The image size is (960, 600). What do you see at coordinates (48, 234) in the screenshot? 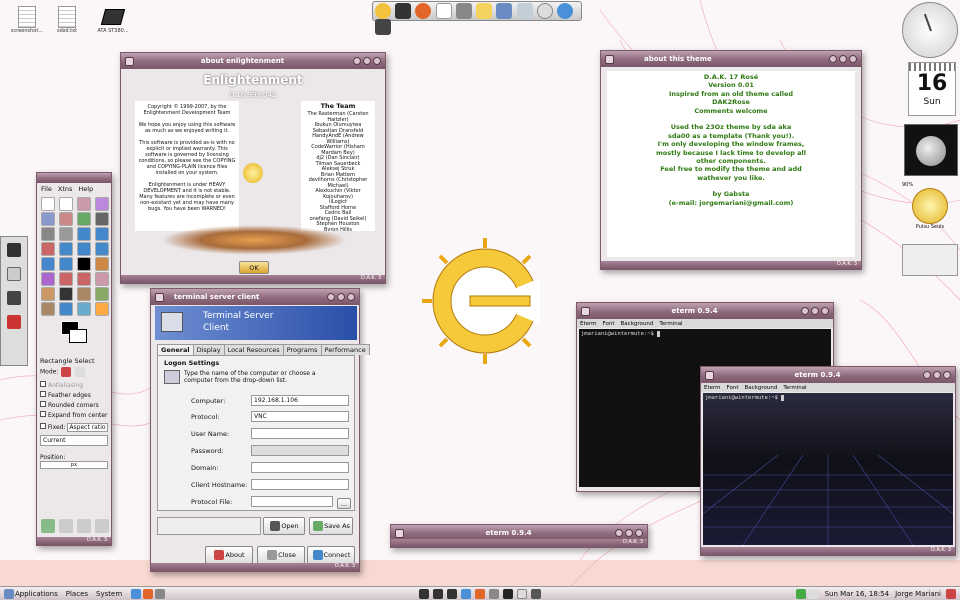
I see `zoom-tool-icon` at bounding box center [48, 234].